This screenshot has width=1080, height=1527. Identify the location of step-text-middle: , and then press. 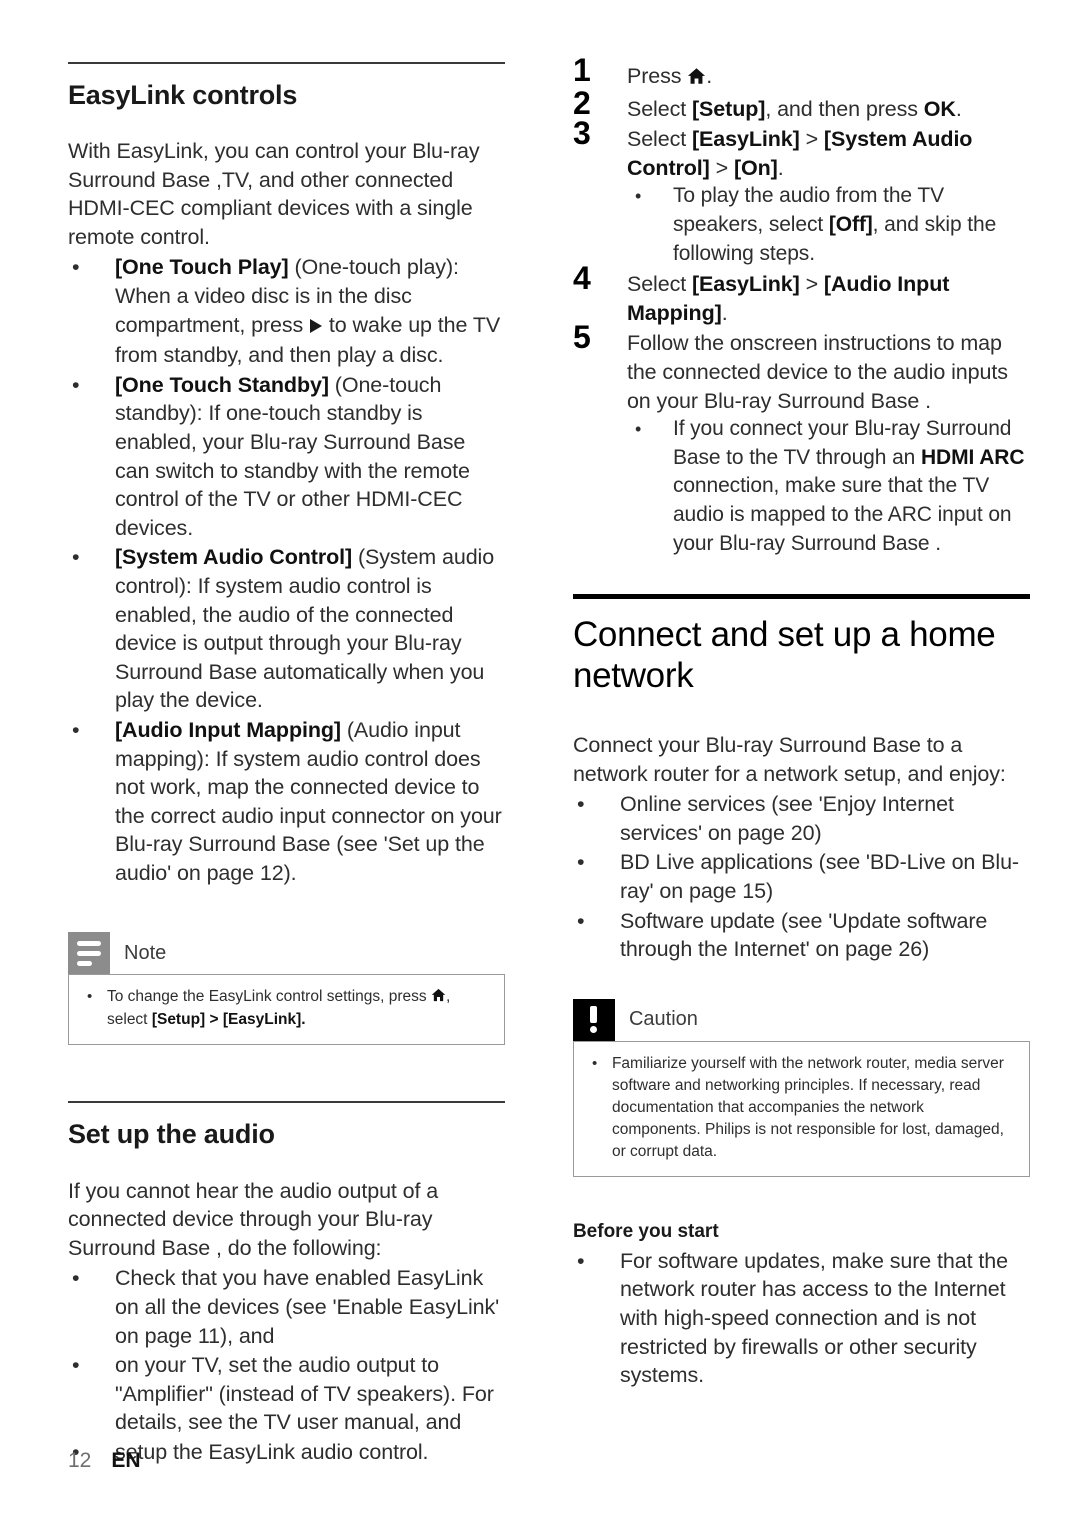
(844, 108).